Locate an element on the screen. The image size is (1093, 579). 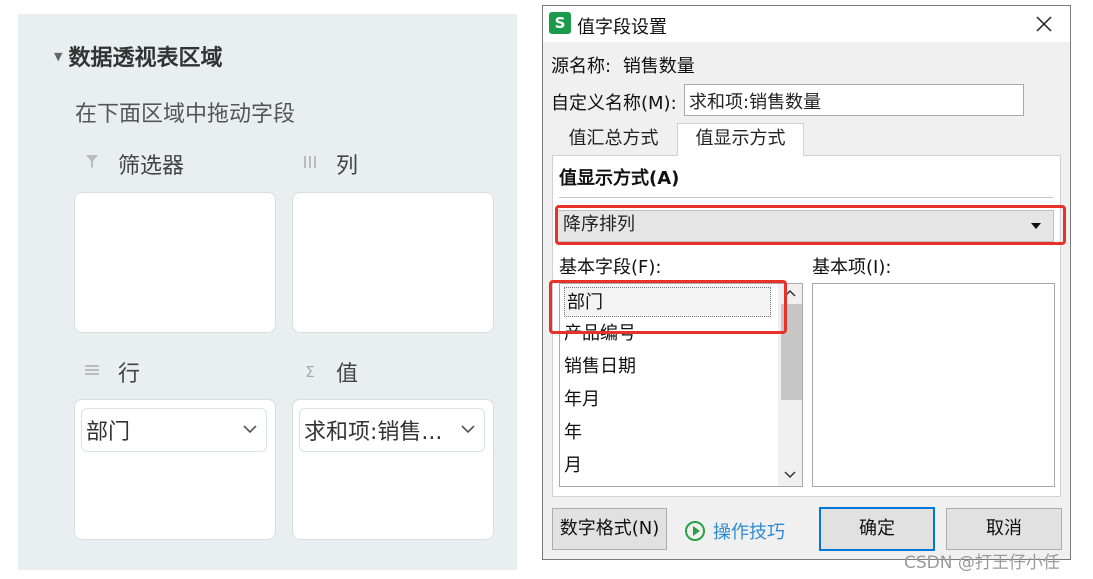
pivot-area-hint: 在下面区域中拖动字段 is located at coordinates (185, 114).